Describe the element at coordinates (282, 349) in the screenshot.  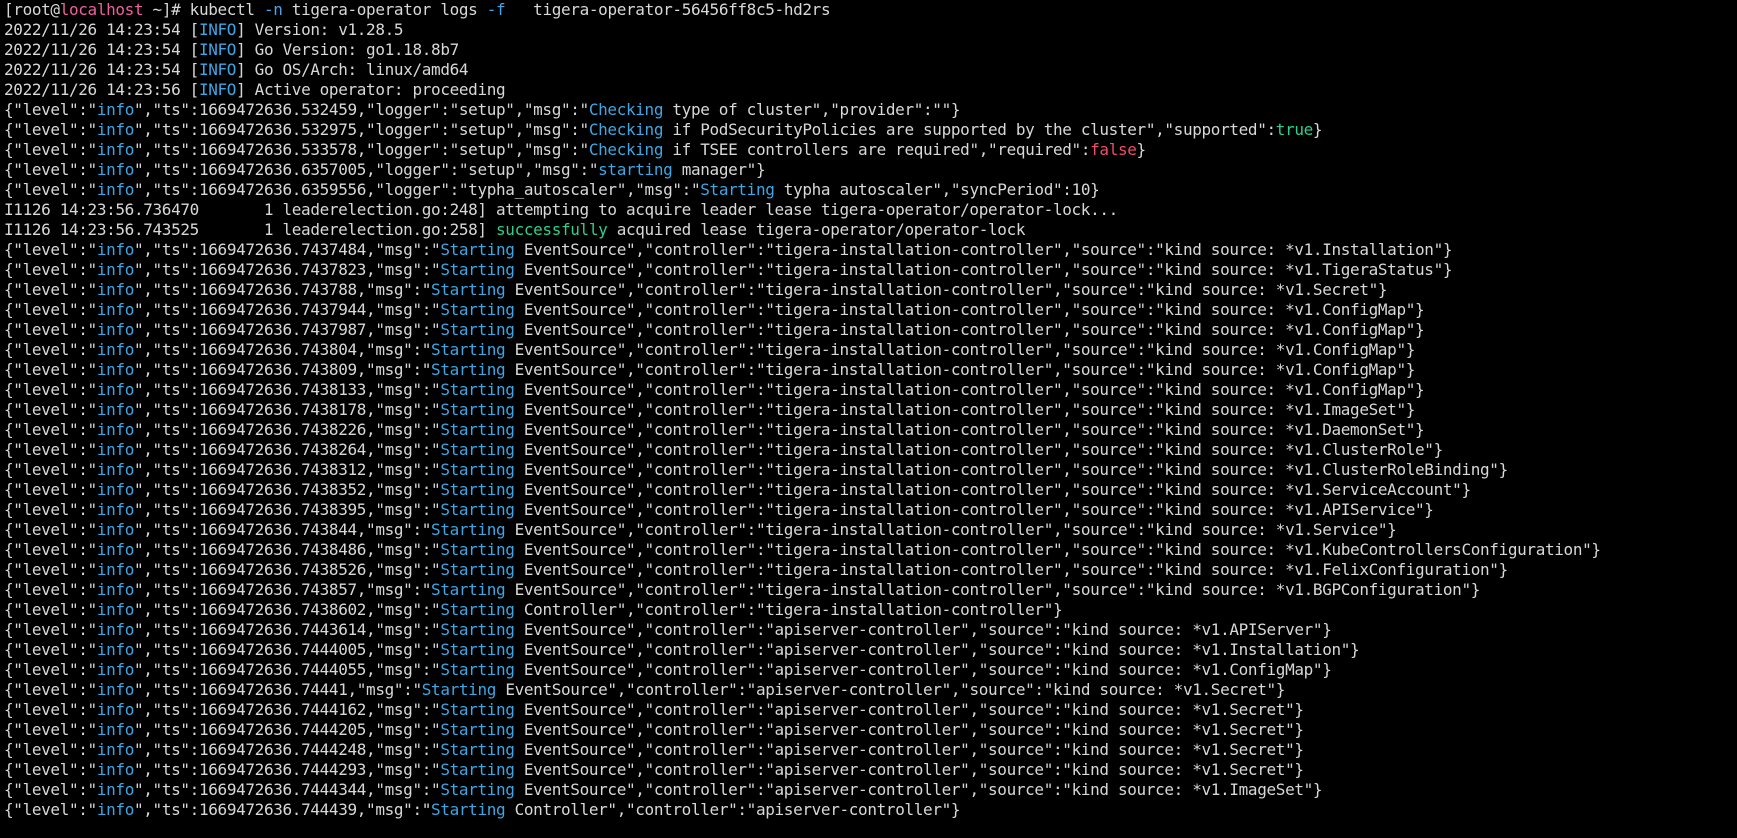
I see `log-text-segment: ","ts":1669472636.743804,"msg":"` at that location.